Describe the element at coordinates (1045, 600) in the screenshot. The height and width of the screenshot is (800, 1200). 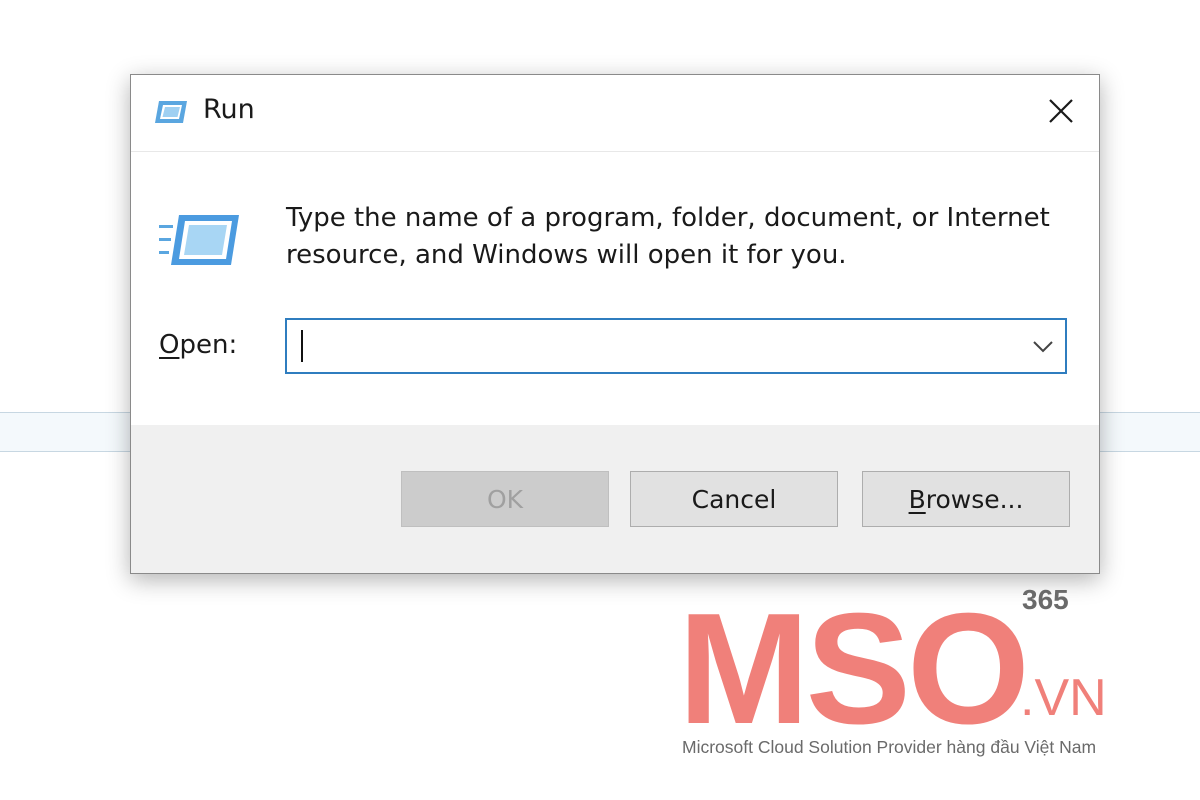
I see `logo-superscript: 365` at that location.